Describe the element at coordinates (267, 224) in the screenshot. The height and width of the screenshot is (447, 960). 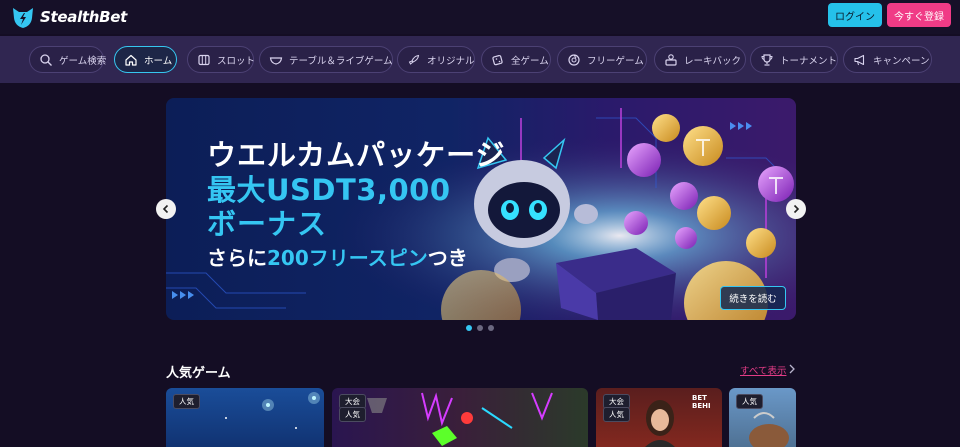
I see `banner-title-line3: ボーナス` at that location.